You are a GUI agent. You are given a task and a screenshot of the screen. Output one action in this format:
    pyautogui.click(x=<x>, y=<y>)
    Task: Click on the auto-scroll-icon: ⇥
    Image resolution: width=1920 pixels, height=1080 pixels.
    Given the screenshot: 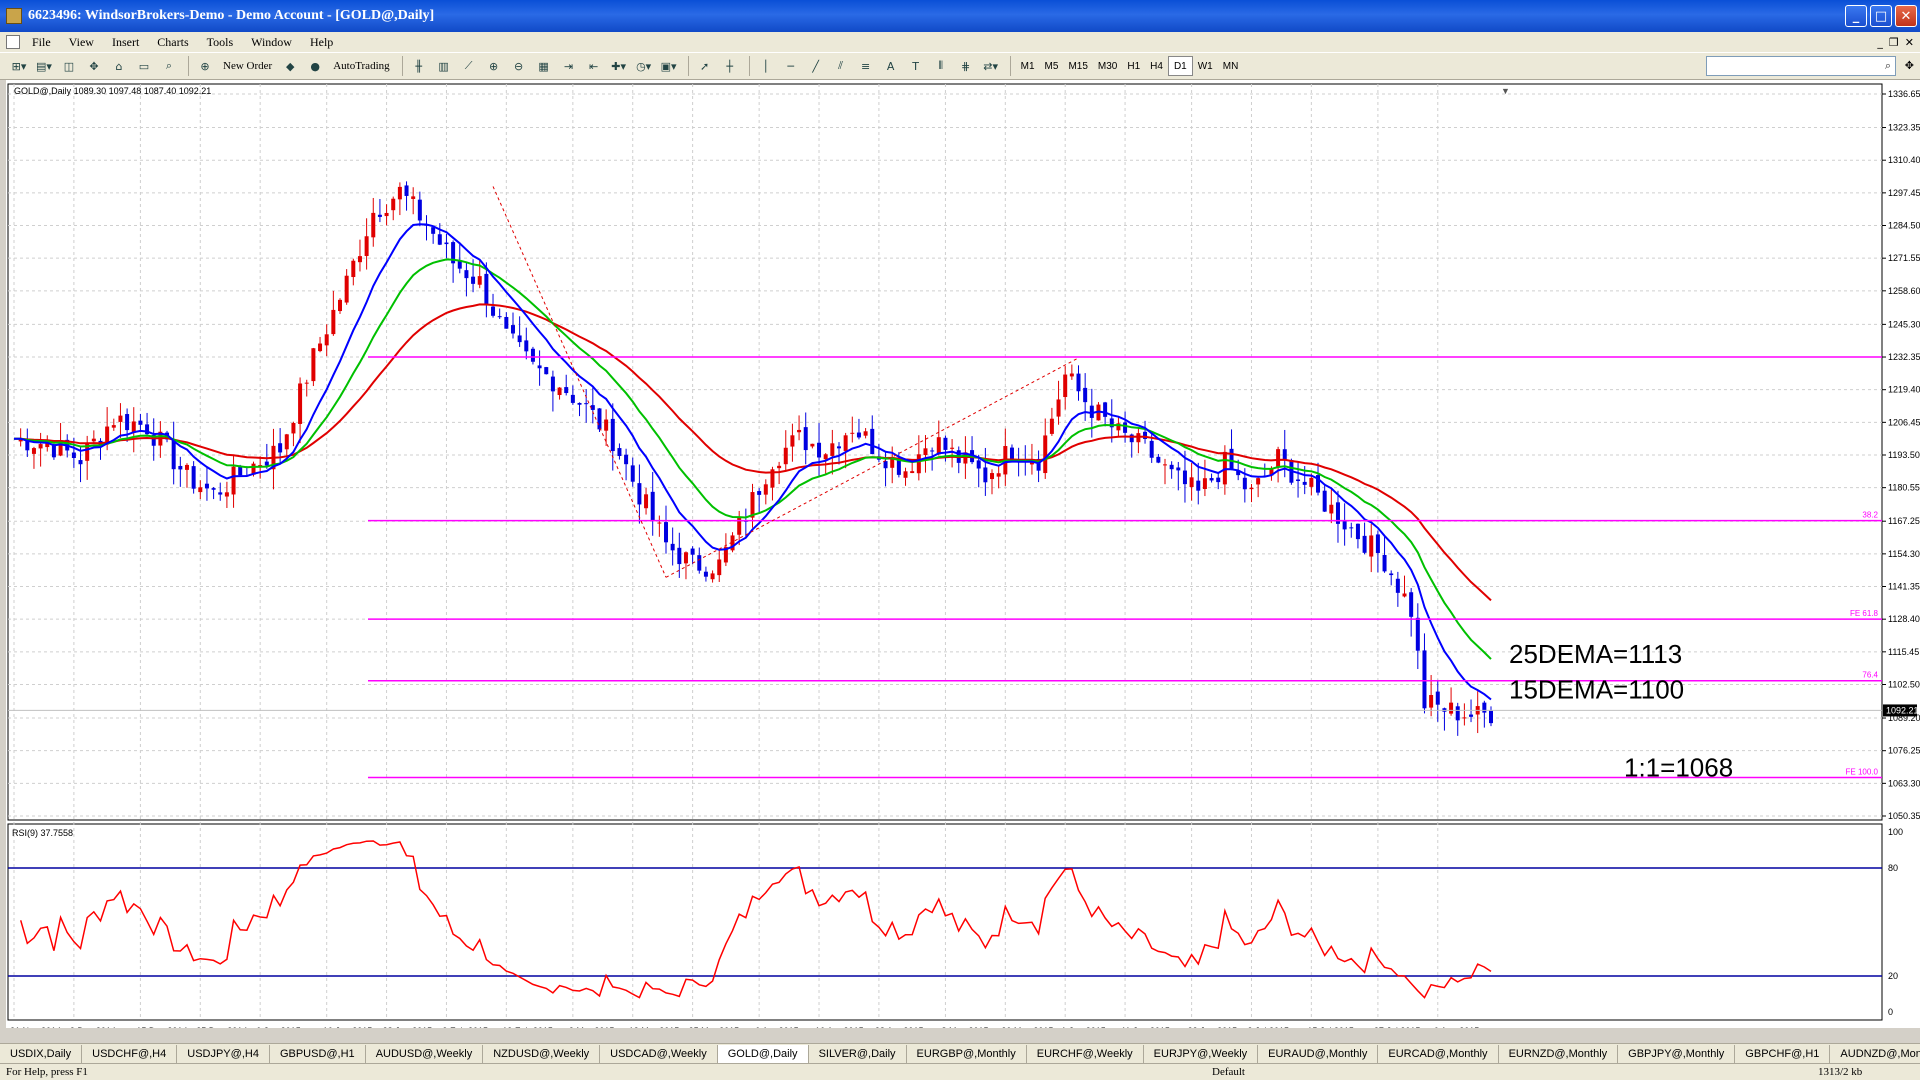 What is the action you would take?
    pyautogui.click(x=569, y=66)
    